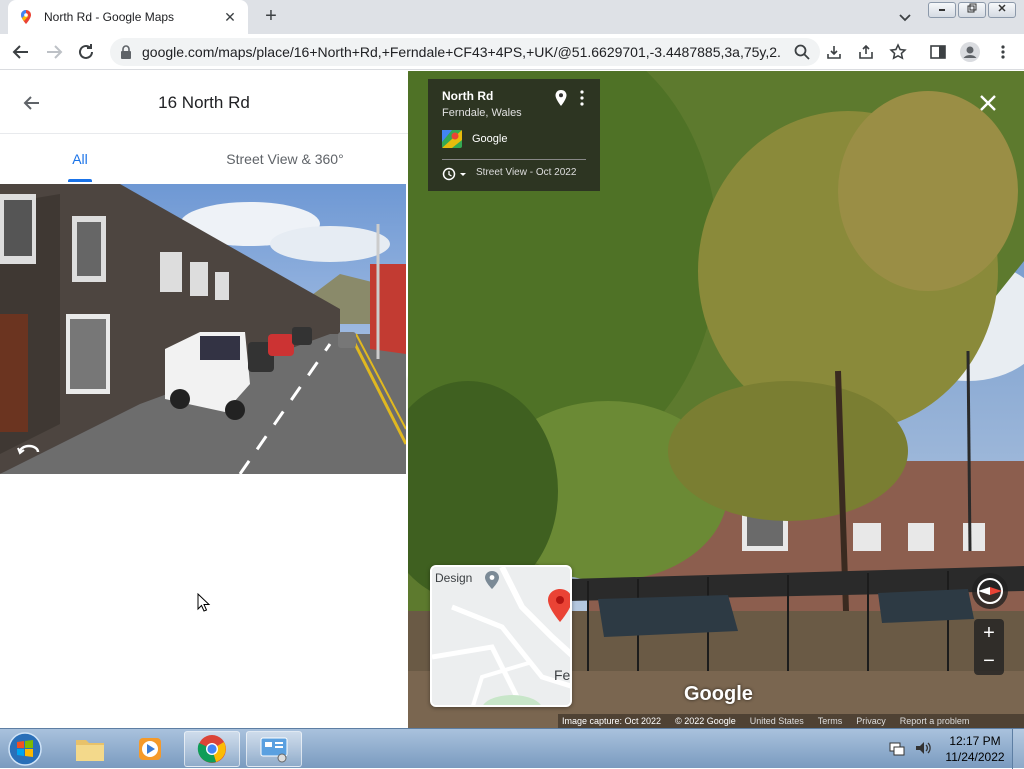 The width and height of the screenshot is (1024, 769). Describe the element at coordinates (975, 741) in the screenshot. I see `clock-time: 12:17 PM` at that location.